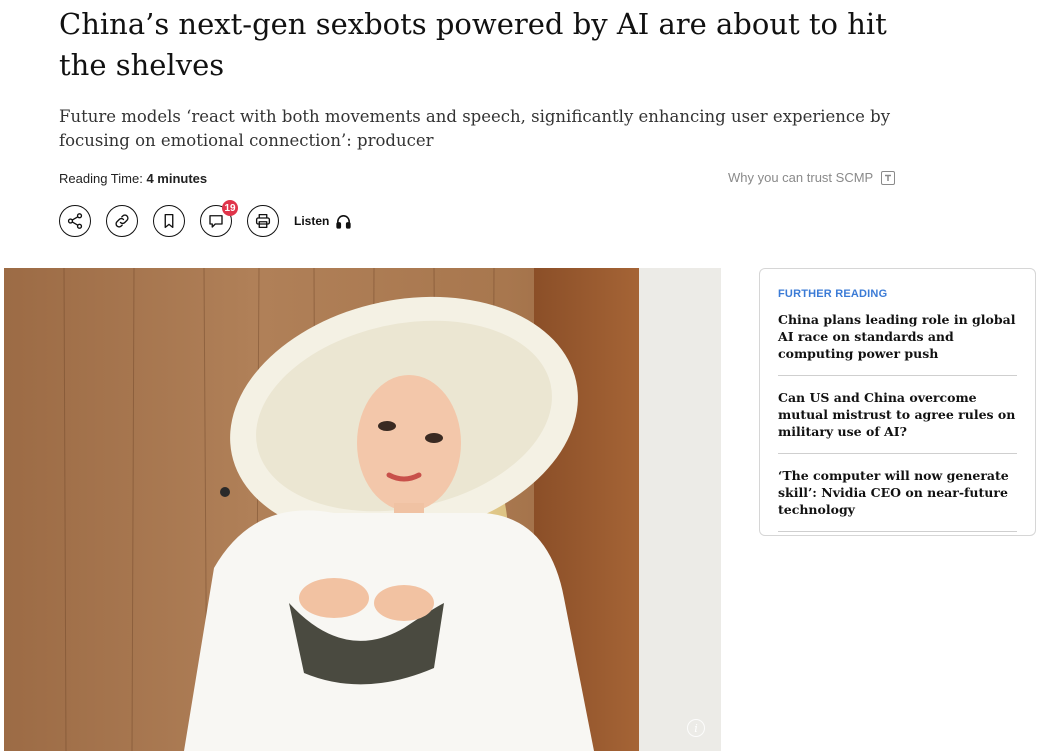 The image size is (1041, 751). What do you see at coordinates (343, 221) in the screenshot?
I see `headphones-icon` at bounding box center [343, 221].